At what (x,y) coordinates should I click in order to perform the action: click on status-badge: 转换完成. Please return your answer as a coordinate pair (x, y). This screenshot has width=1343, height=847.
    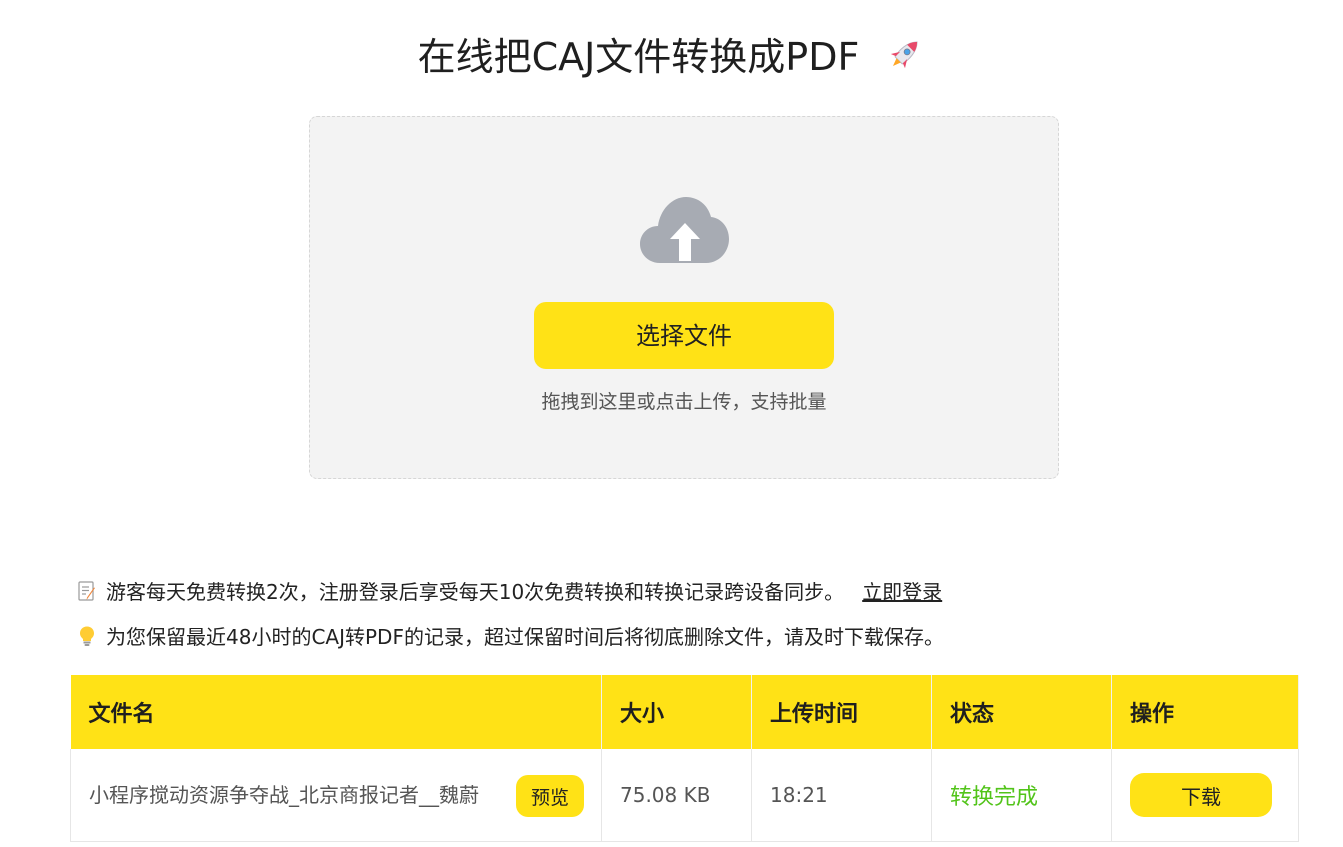
    Looking at the image, I should click on (994, 797).